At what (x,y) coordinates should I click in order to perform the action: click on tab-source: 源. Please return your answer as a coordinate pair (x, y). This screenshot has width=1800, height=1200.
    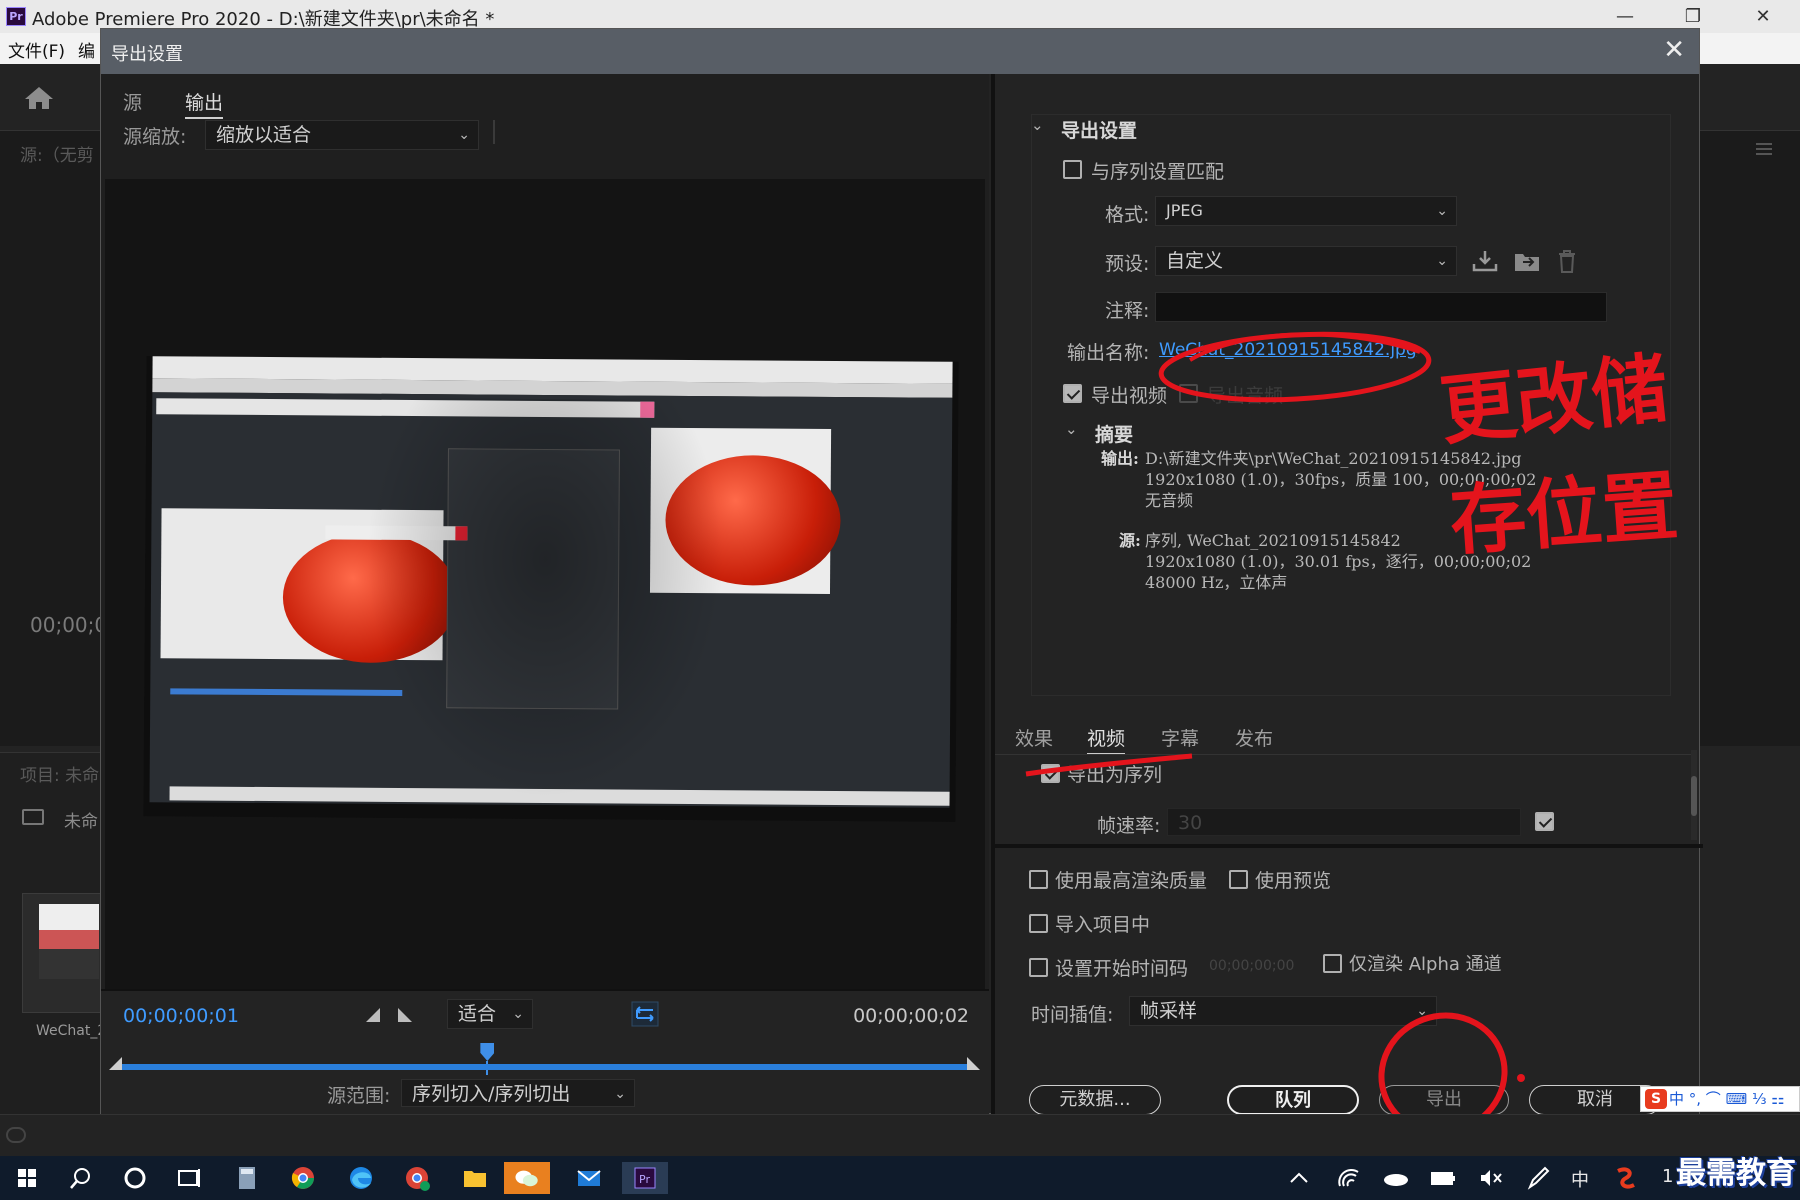
    Looking at the image, I should click on (132, 101).